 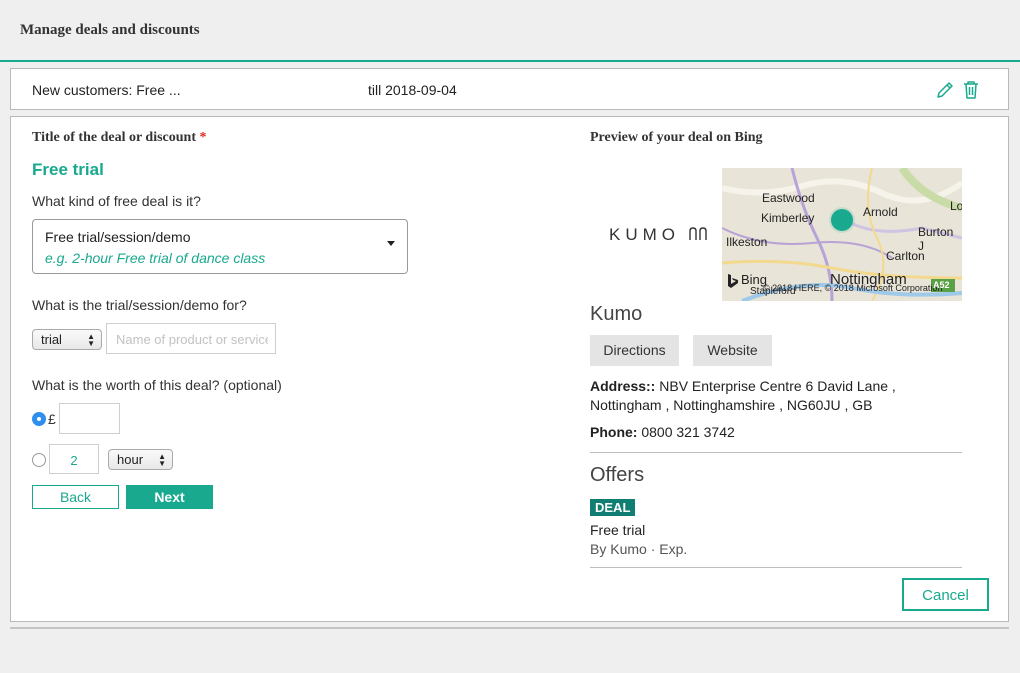 I want to click on pencil-icon, so click(x=945, y=90).